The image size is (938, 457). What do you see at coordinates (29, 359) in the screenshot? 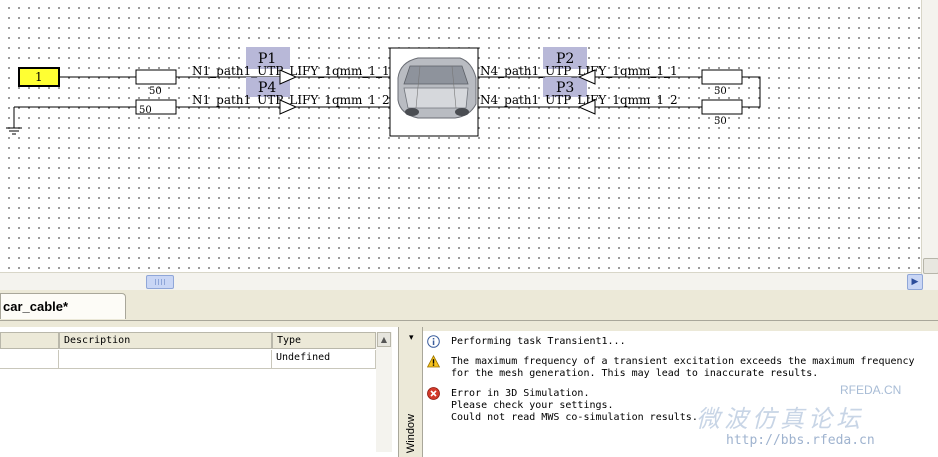
I see `table-cell-name` at bounding box center [29, 359].